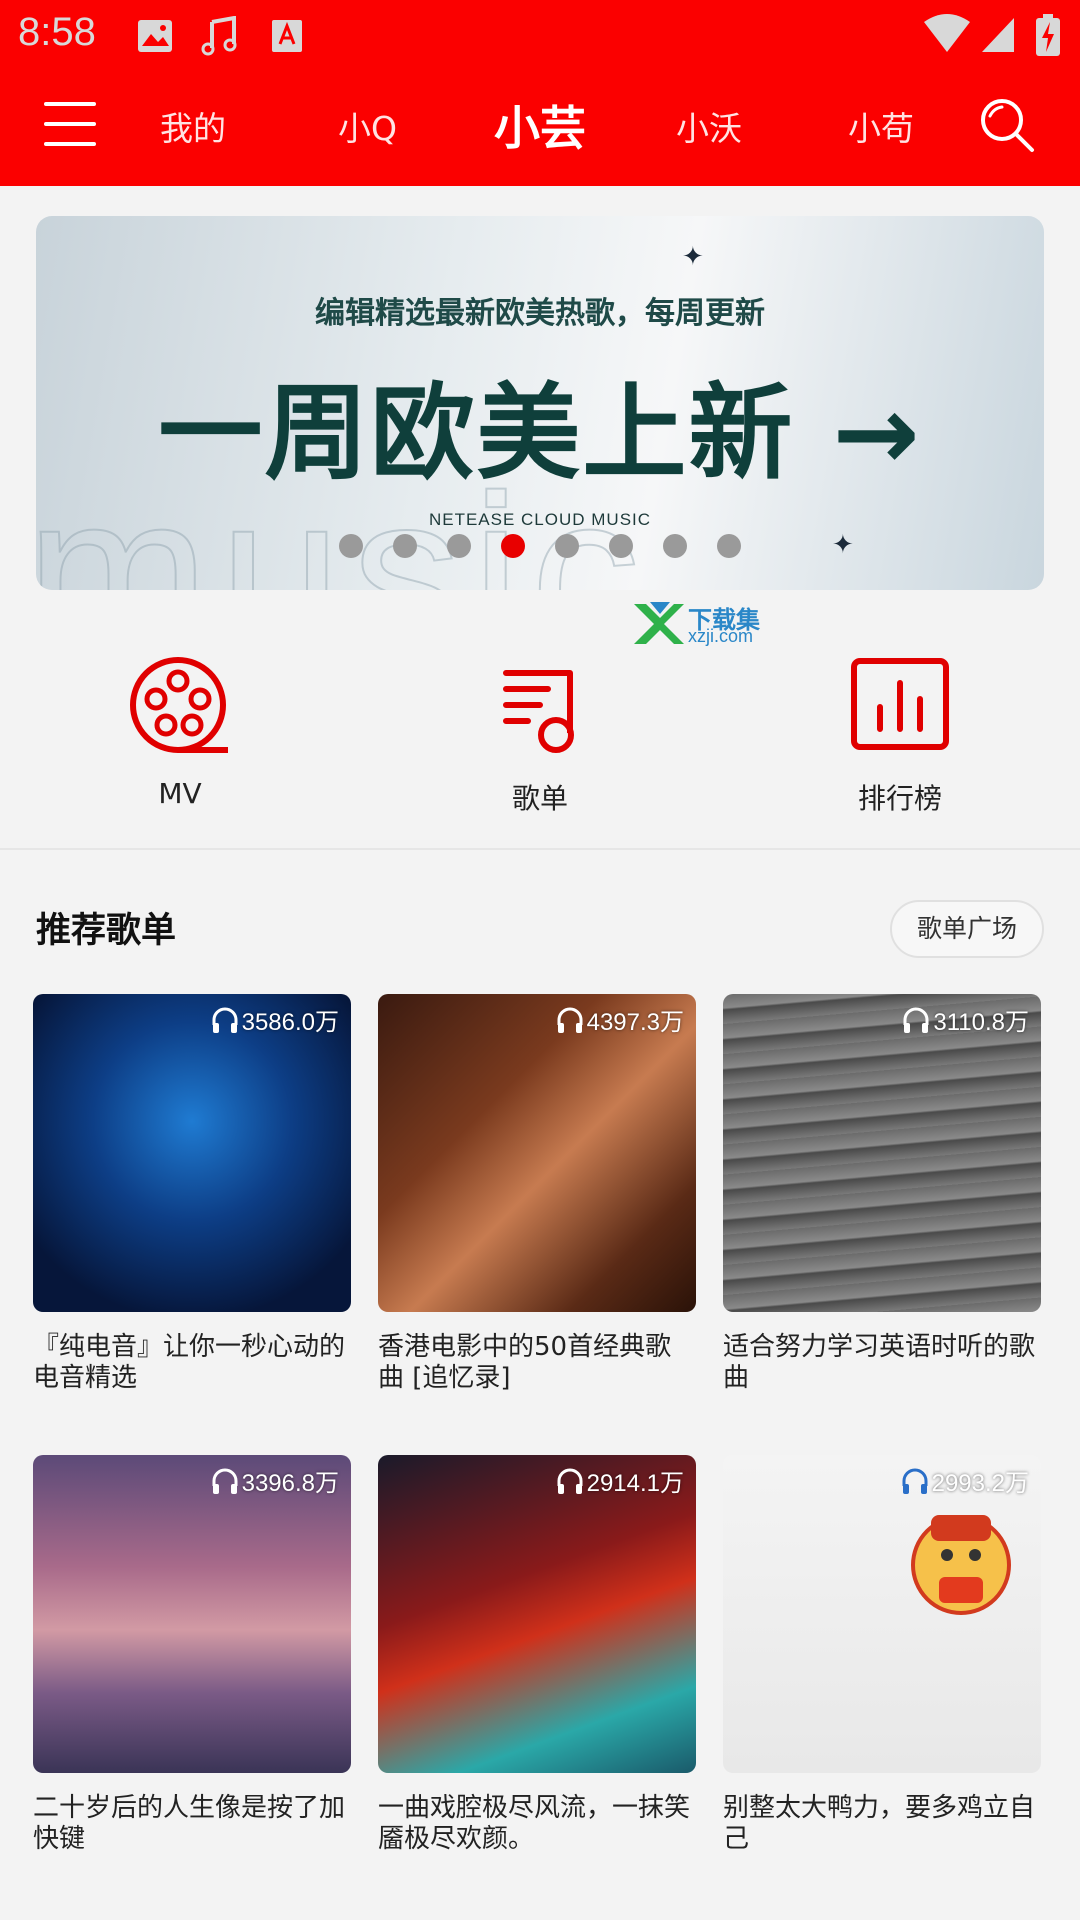  What do you see at coordinates (540, 519) in the screenshot?
I see `banner-brand: NETEASE CLOUD MUSIC` at bounding box center [540, 519].